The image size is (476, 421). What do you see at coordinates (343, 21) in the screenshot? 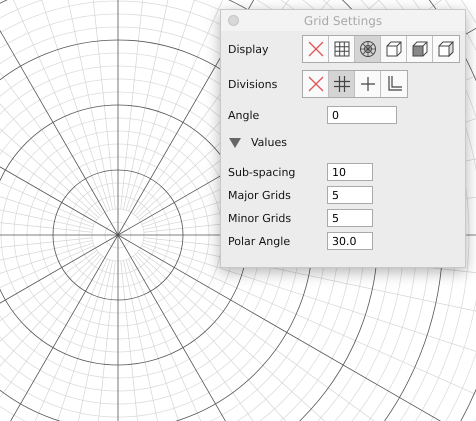
I see `window-title: Grid Settings` at bounding box center [343, 21].